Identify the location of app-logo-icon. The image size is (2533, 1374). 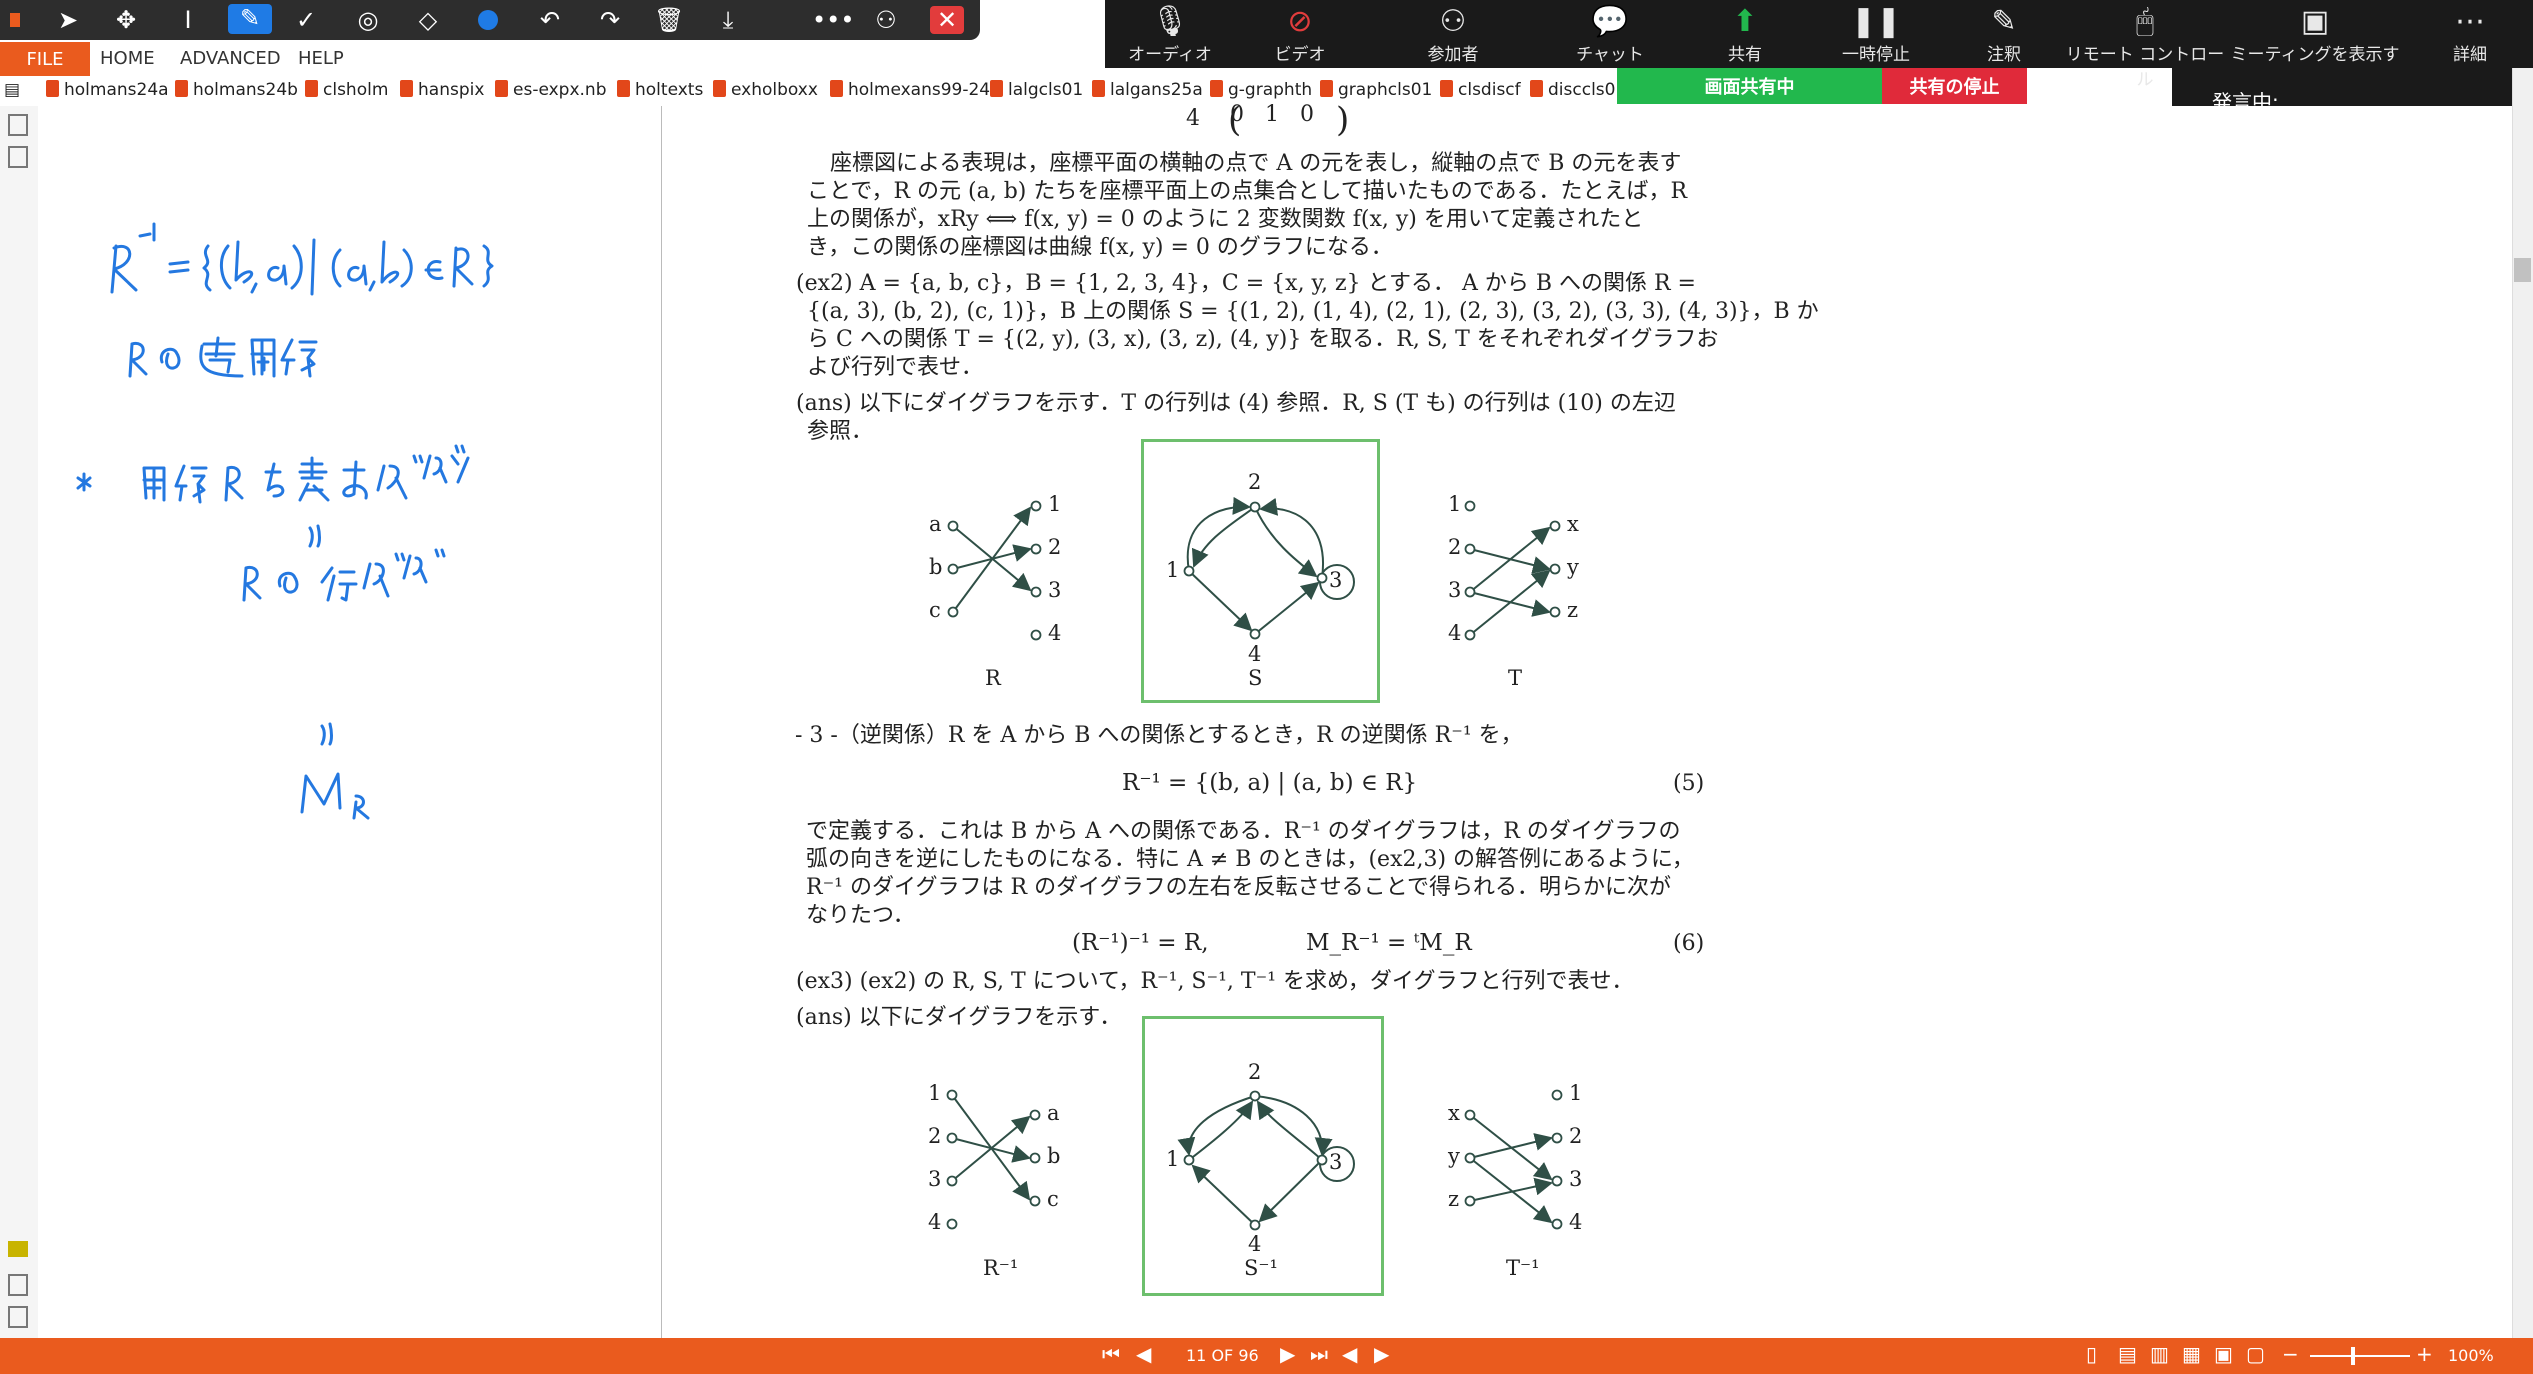
(15, 20).